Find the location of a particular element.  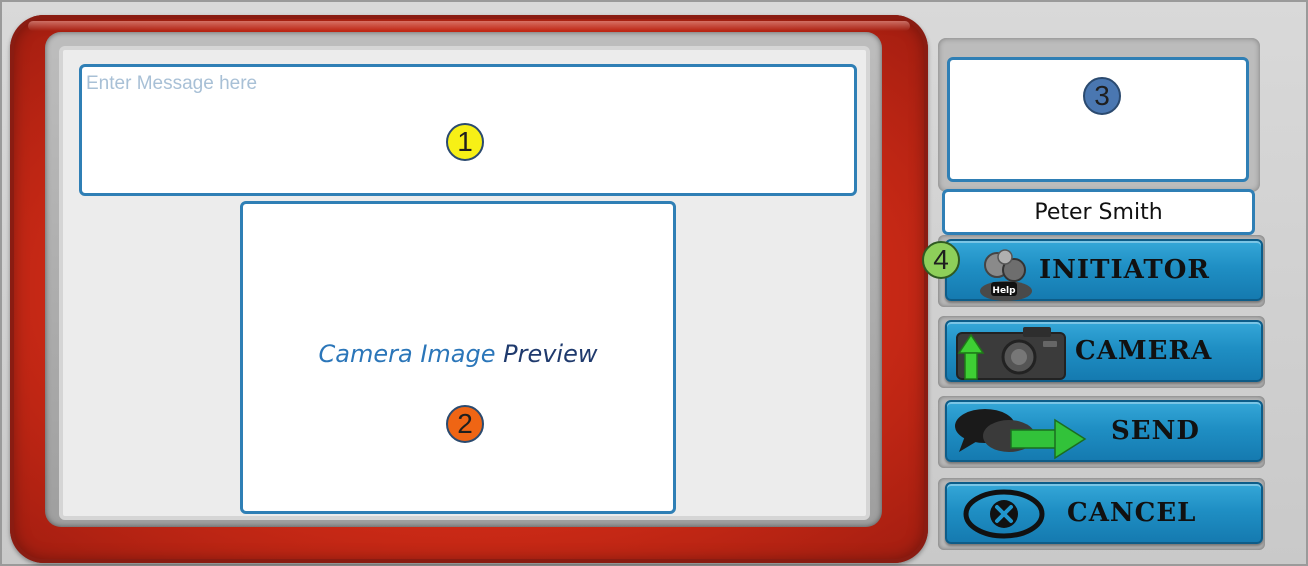

camera-preview-label-part1: Camera Image is located at coordinates (407, 354).